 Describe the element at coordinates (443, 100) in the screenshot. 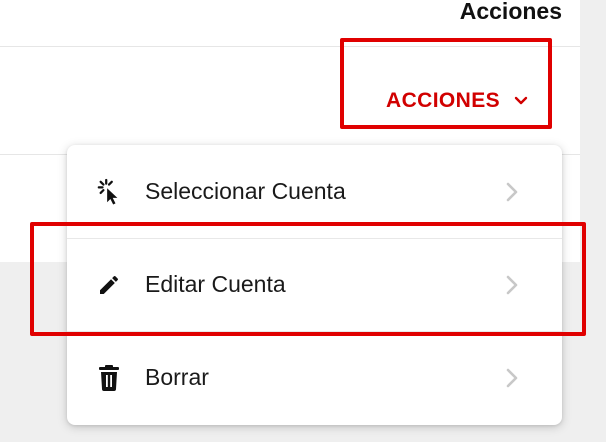

I see `actions-button-label: ACCIONES` at that location.